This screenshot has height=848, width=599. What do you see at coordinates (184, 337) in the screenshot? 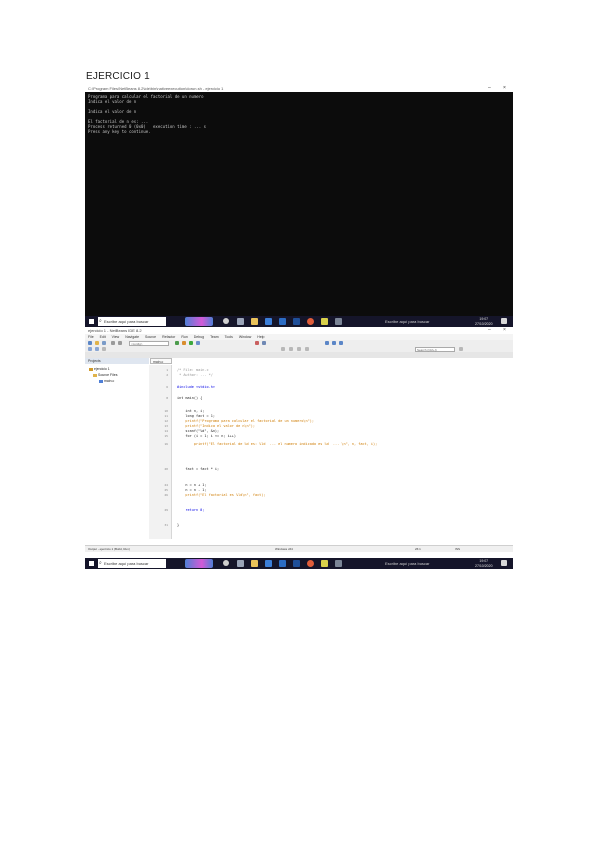
I see `menu-item: Run` at bounding box center [184, 337].